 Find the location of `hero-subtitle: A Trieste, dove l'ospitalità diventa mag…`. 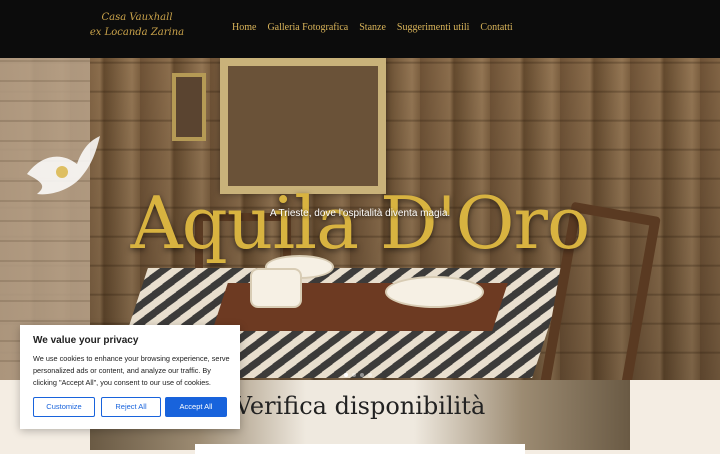

hero-subtitle: A Trieste, dove l'ospitalità diventa mag… is located at coordinates (360, 213).